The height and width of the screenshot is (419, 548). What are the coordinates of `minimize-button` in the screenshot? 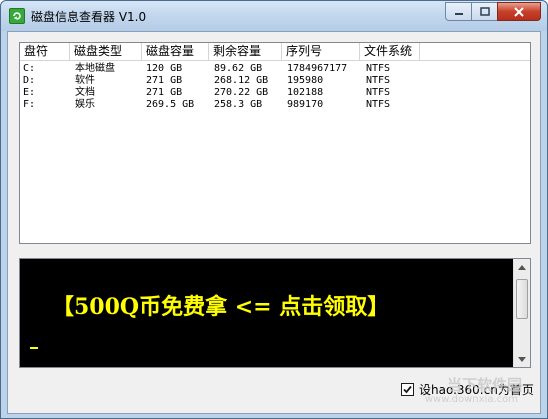 It's located at (458, 11).